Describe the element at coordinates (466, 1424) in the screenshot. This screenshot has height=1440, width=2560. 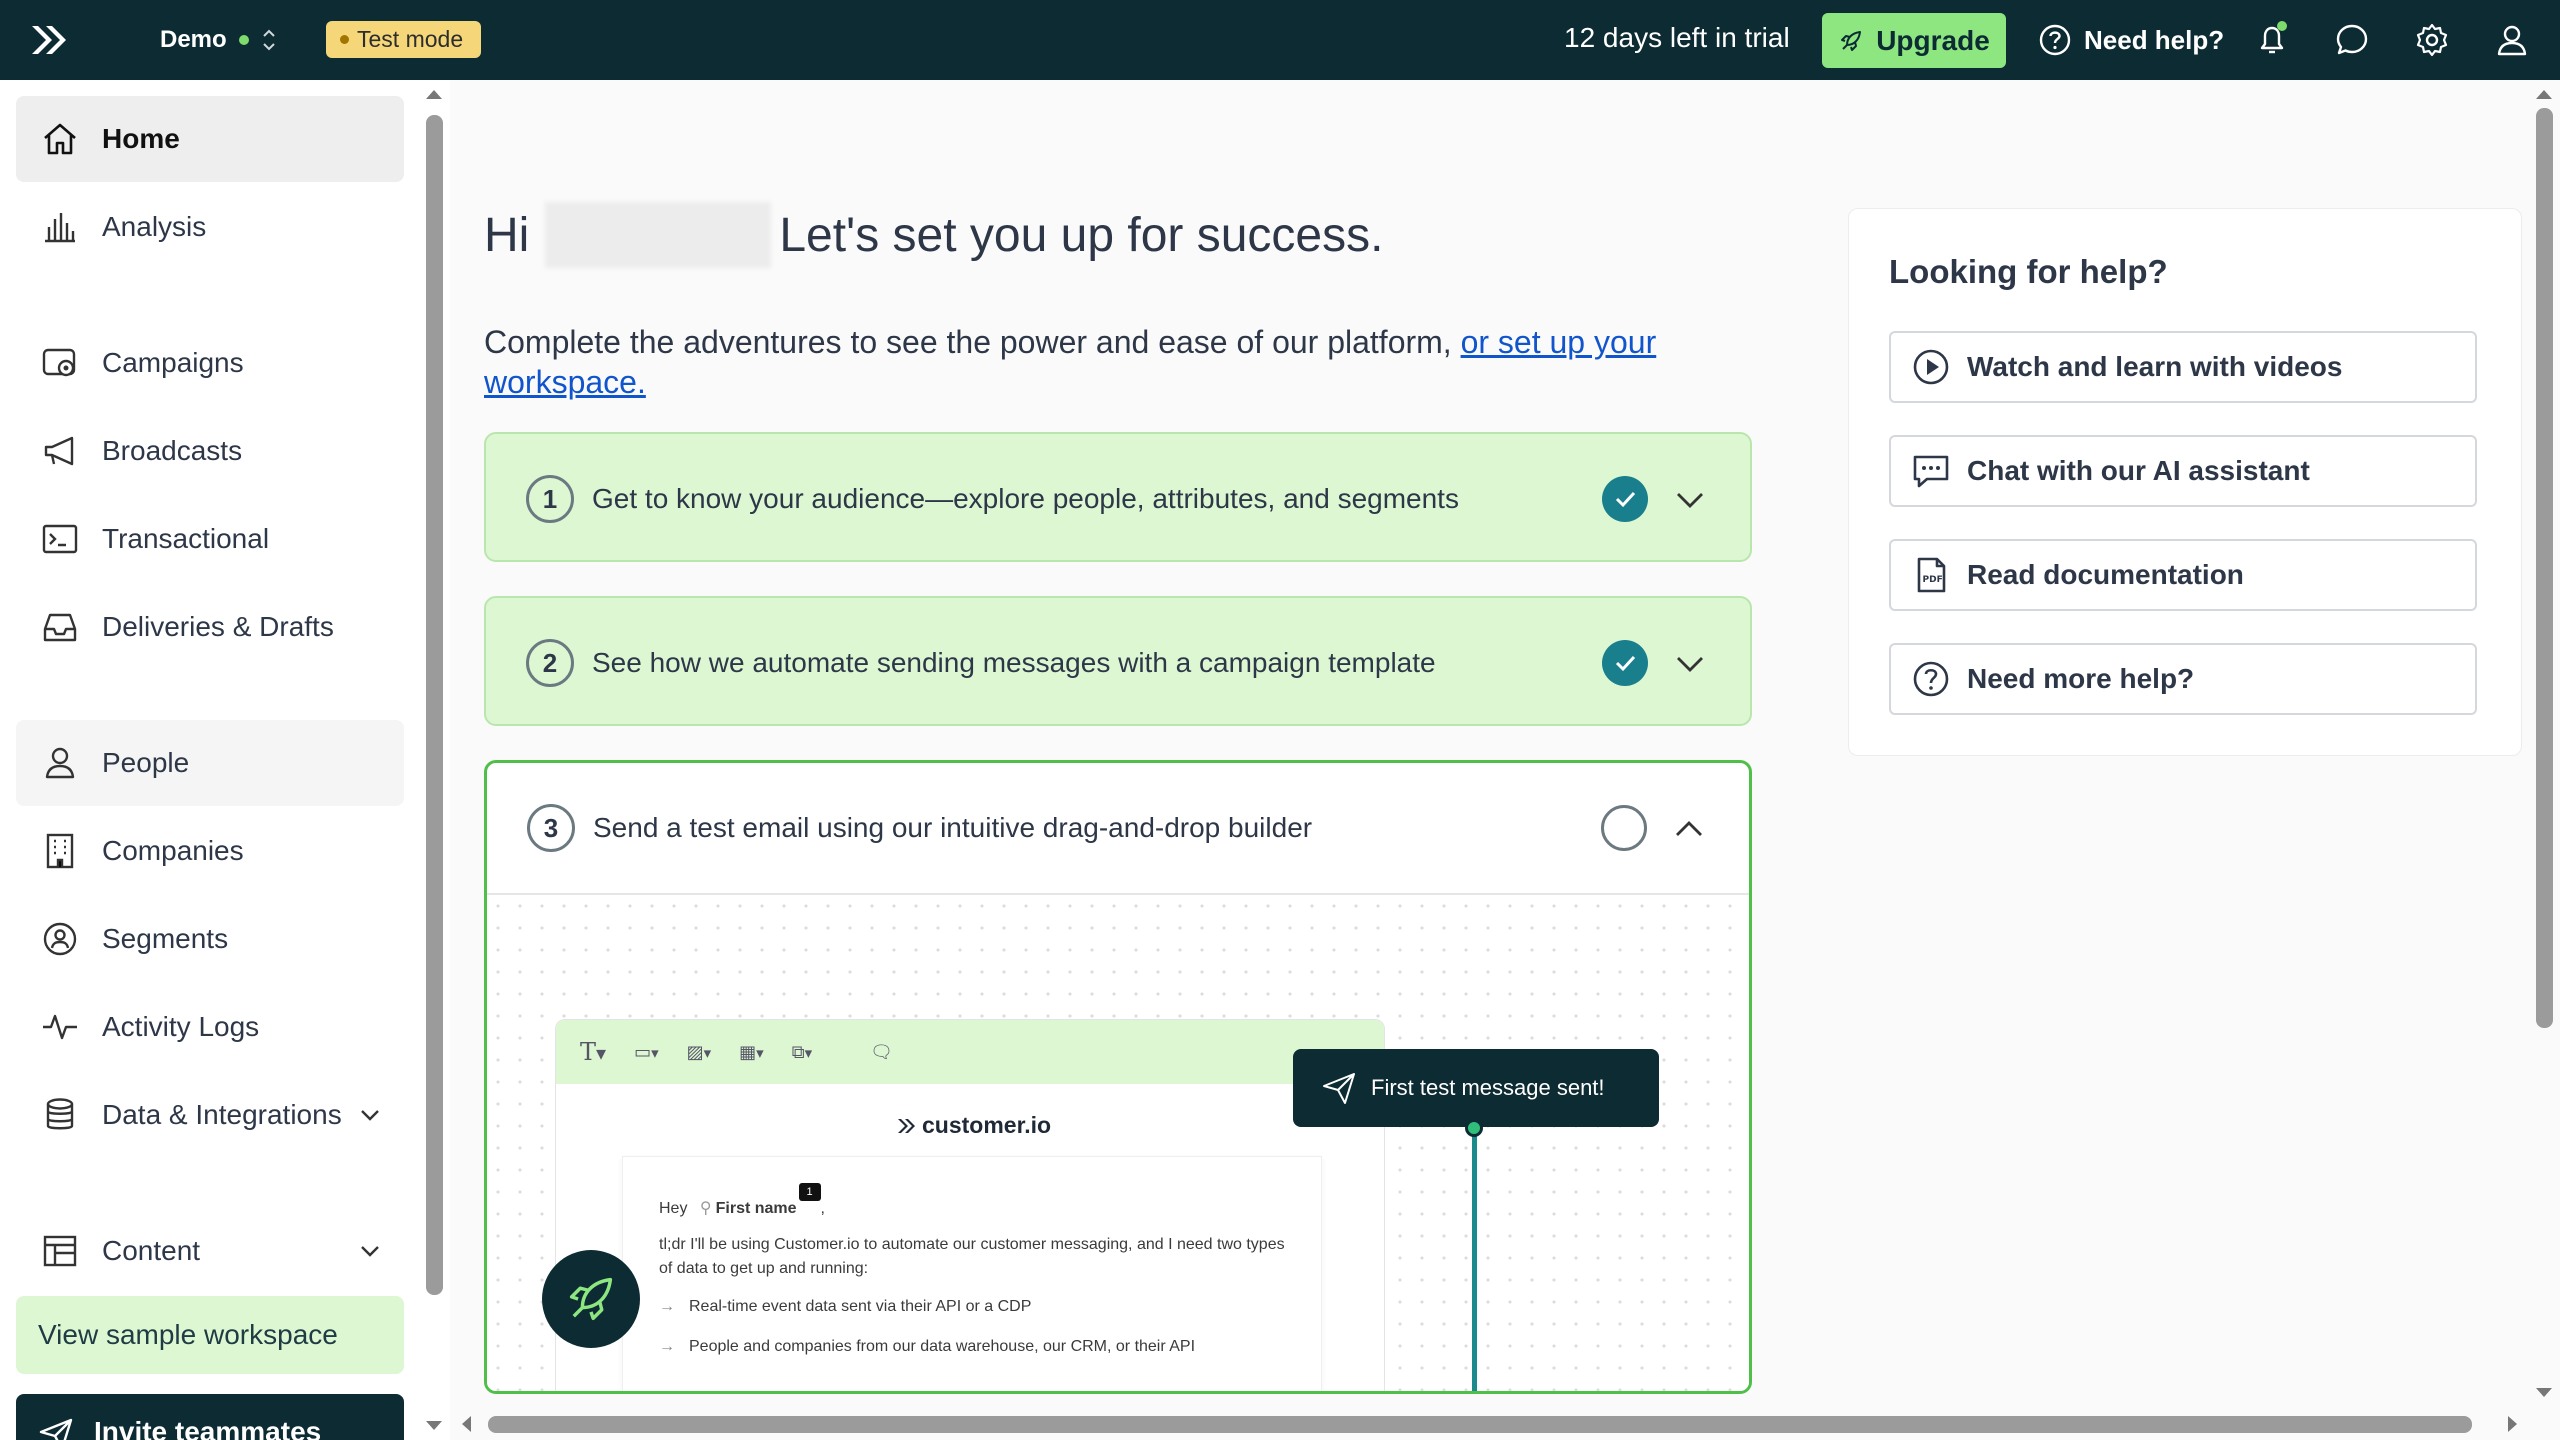
I see `scroll-left-arrow-icon` at that location.